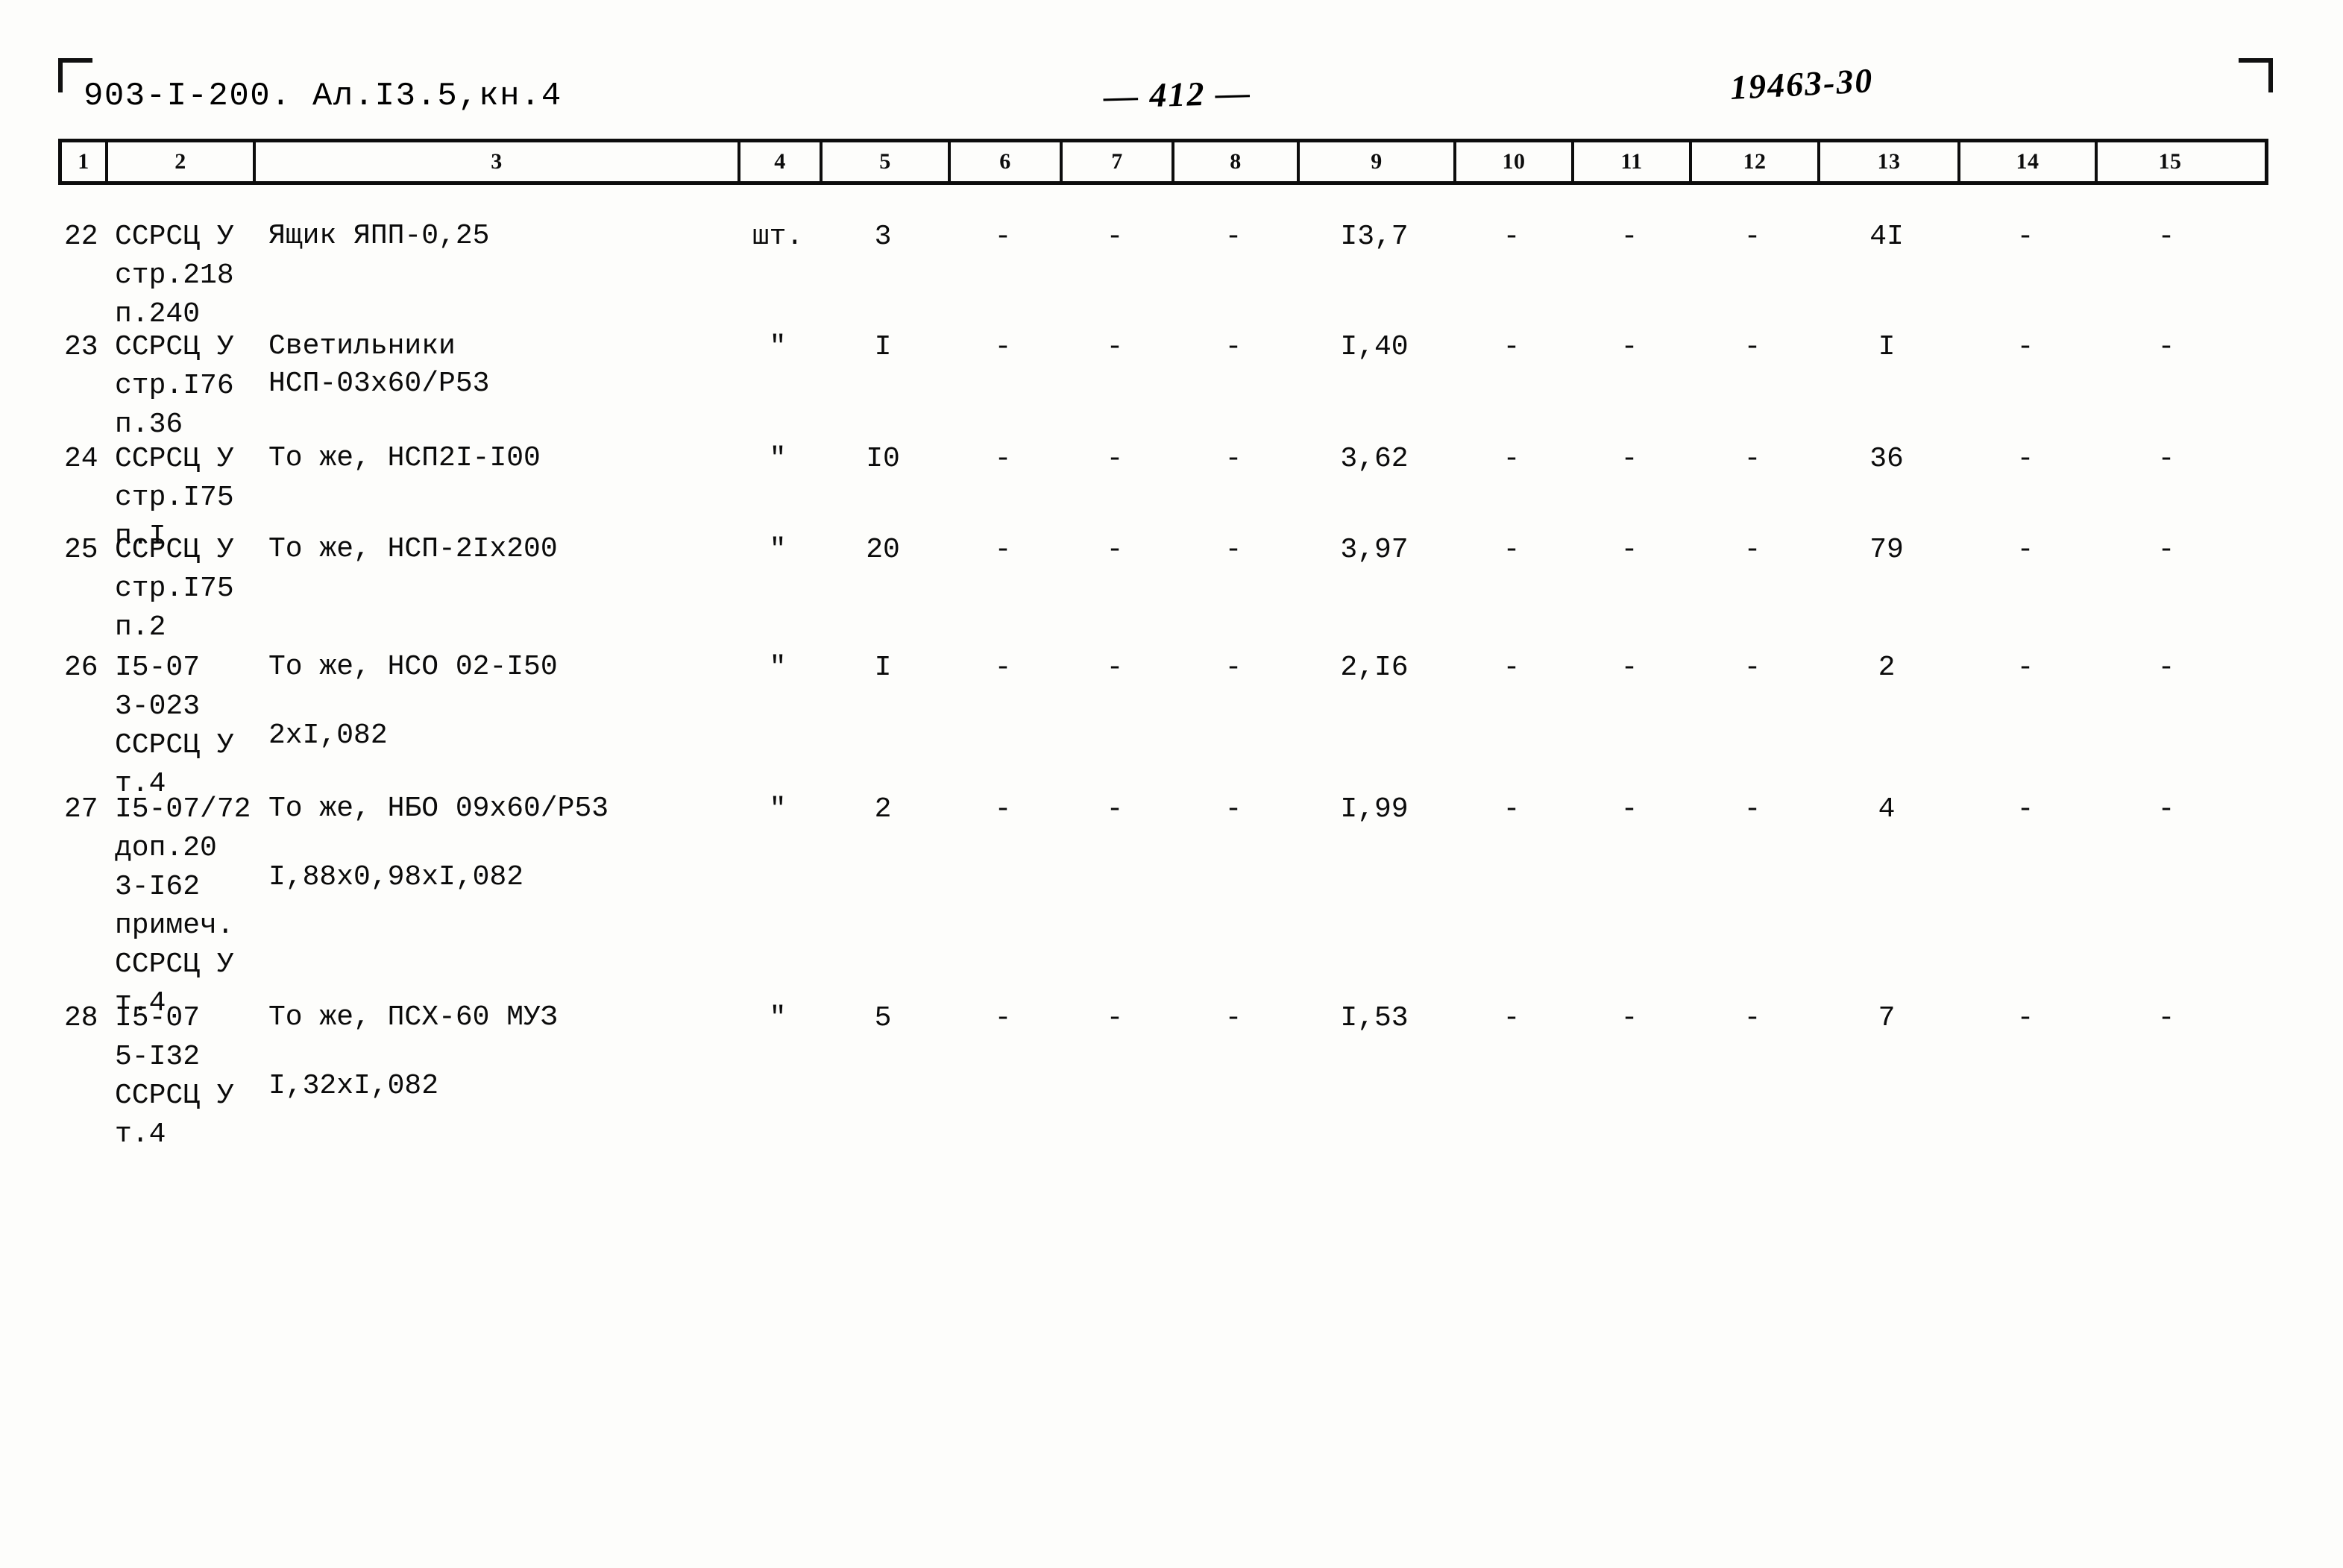 The width and height of the screenshot is (2343, 1568). What do you see at coordinates (2170, 161) in the screenshot?
I see `column-header-15: 15` at bounding box center [2170, 161].